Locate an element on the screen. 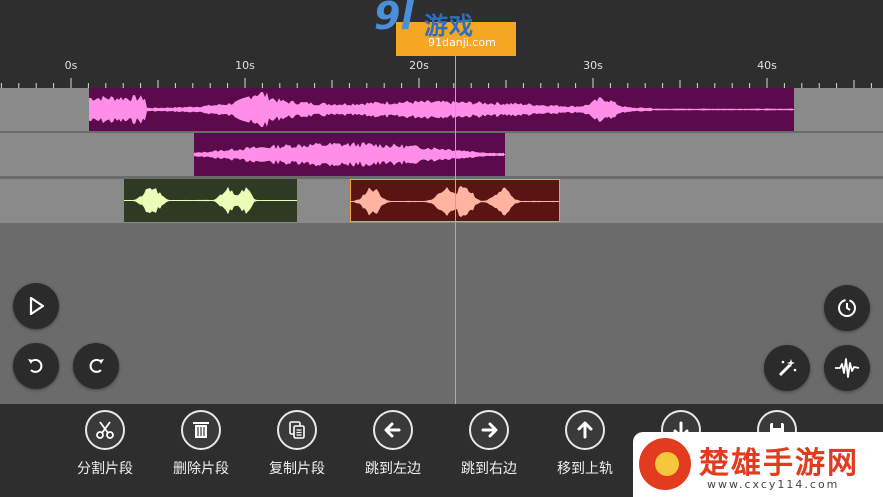 The width and height of the screenshot is (883, 497). tick-label-10s: 10s is located at coordinates (245, 65).